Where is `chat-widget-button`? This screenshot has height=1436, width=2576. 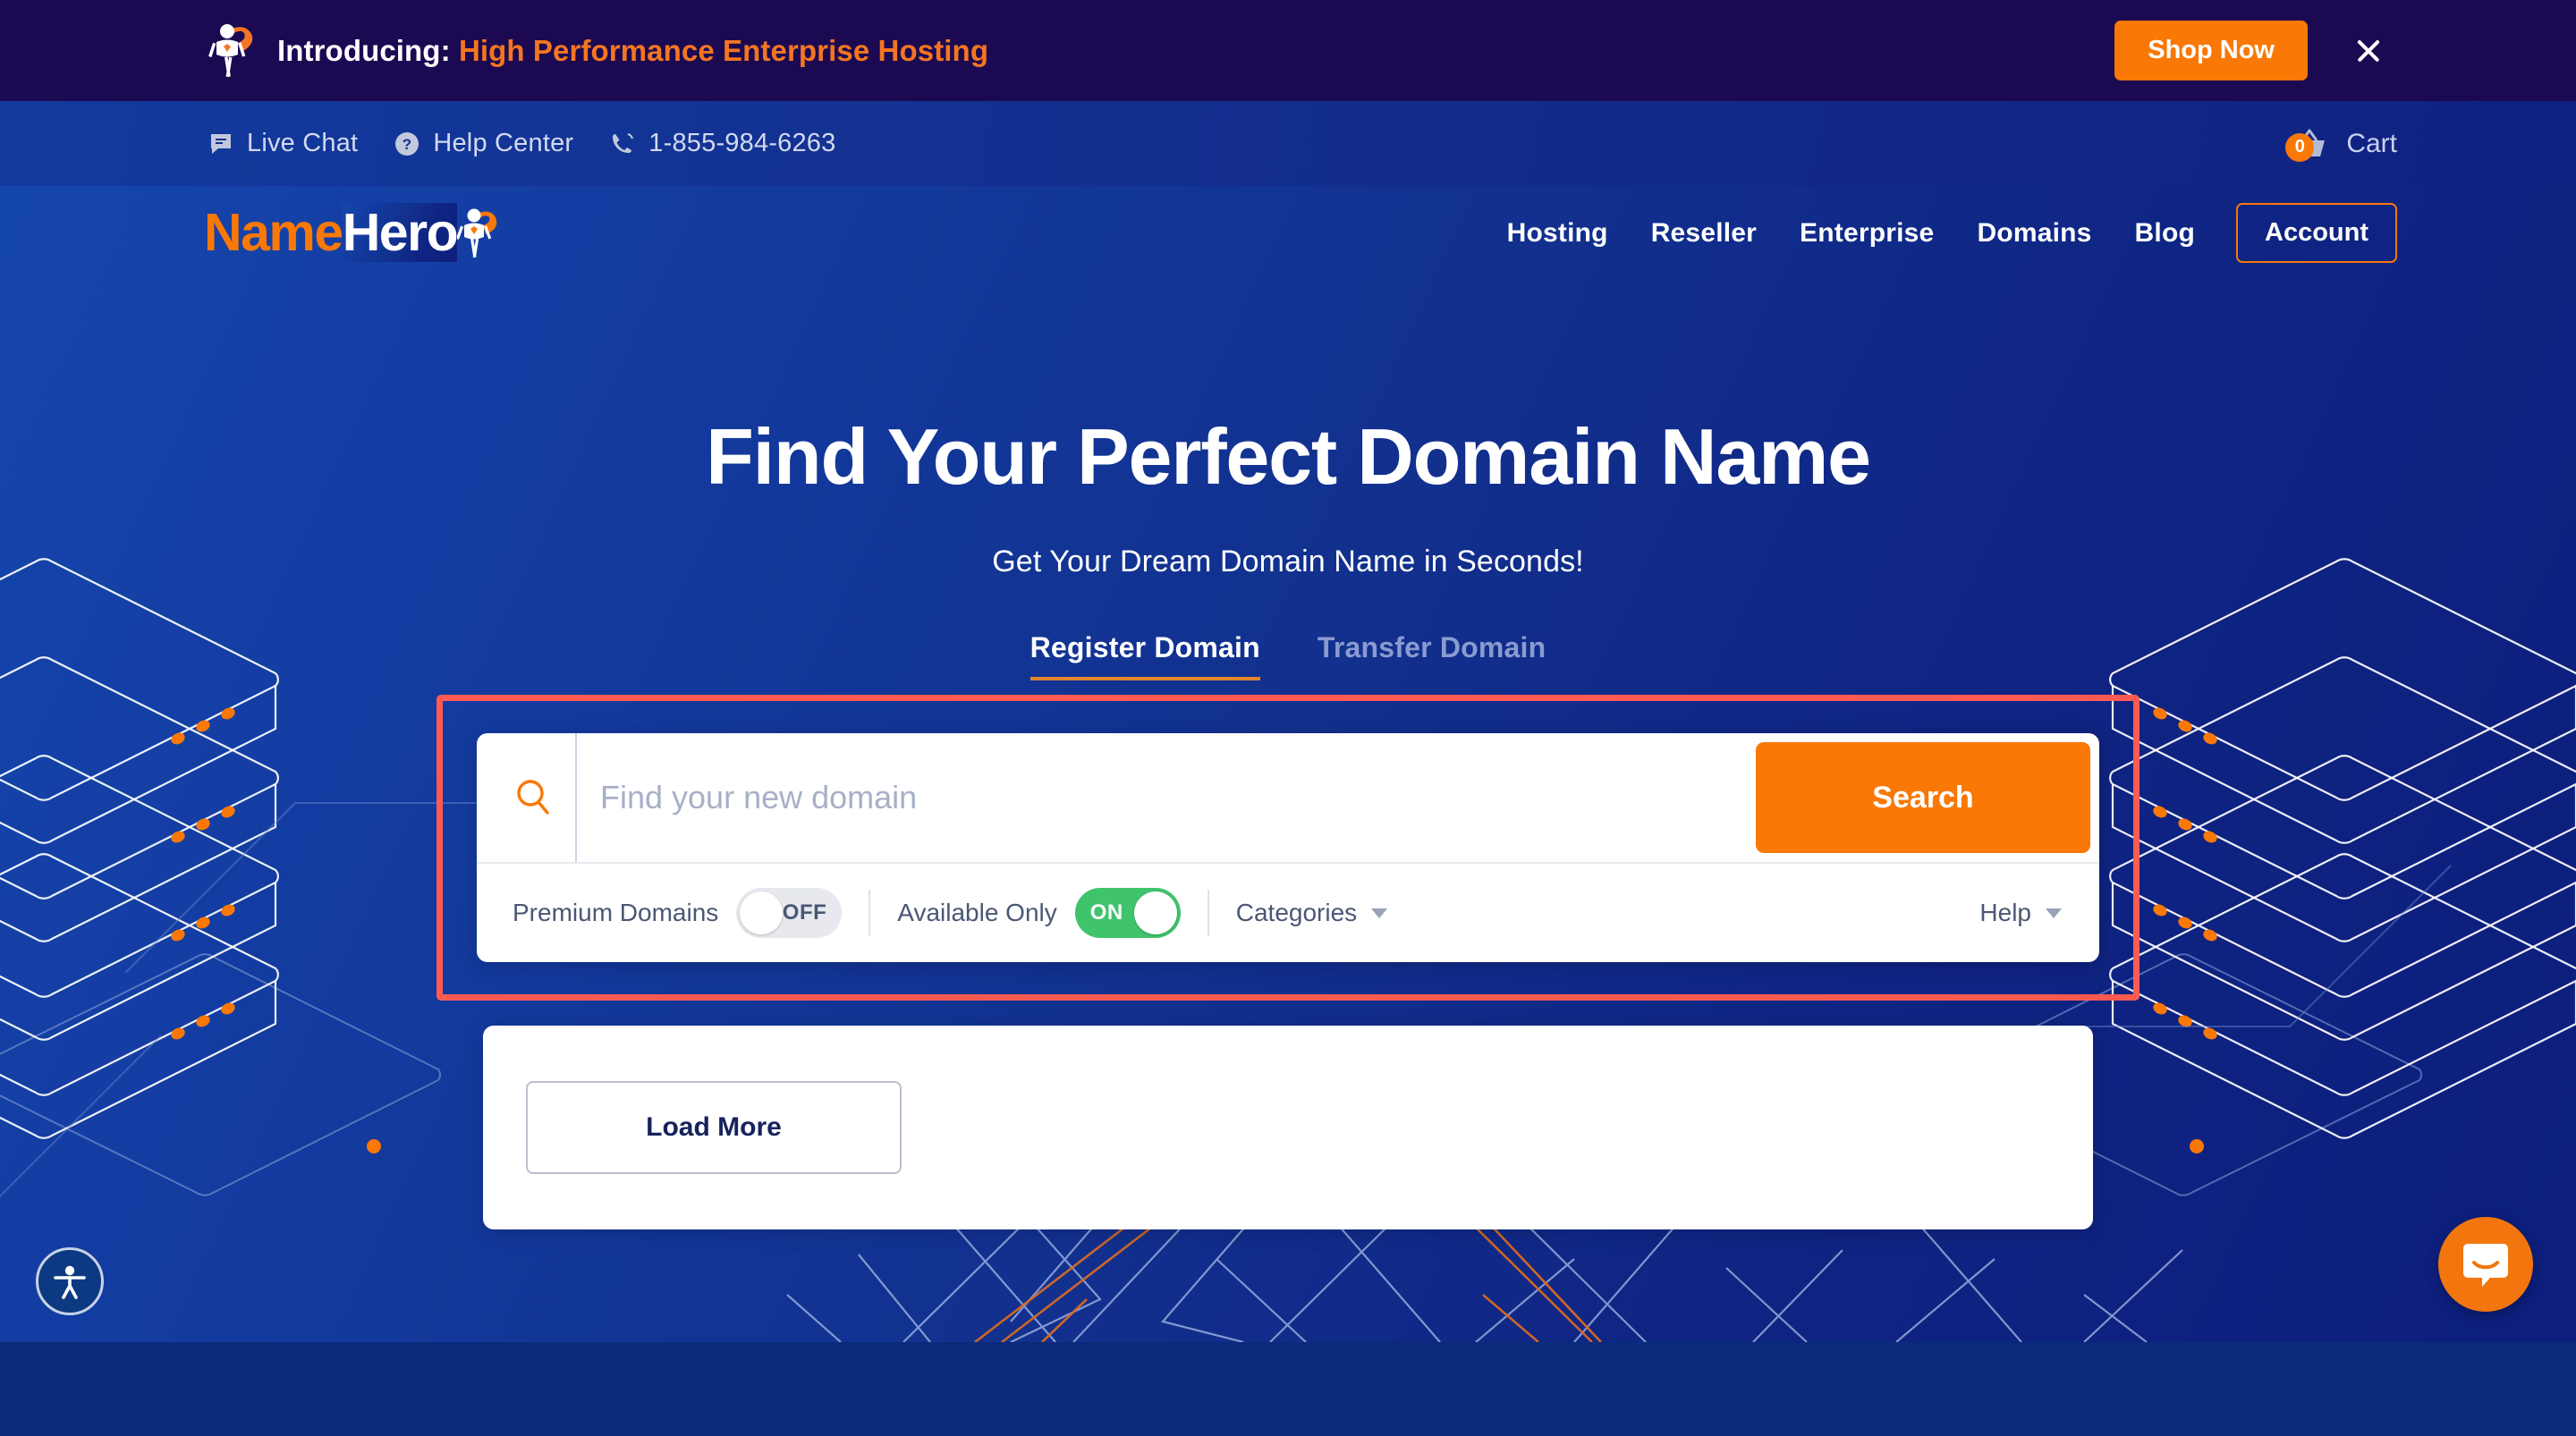 chat-widget-button is located at coordinates (2485, 1264).